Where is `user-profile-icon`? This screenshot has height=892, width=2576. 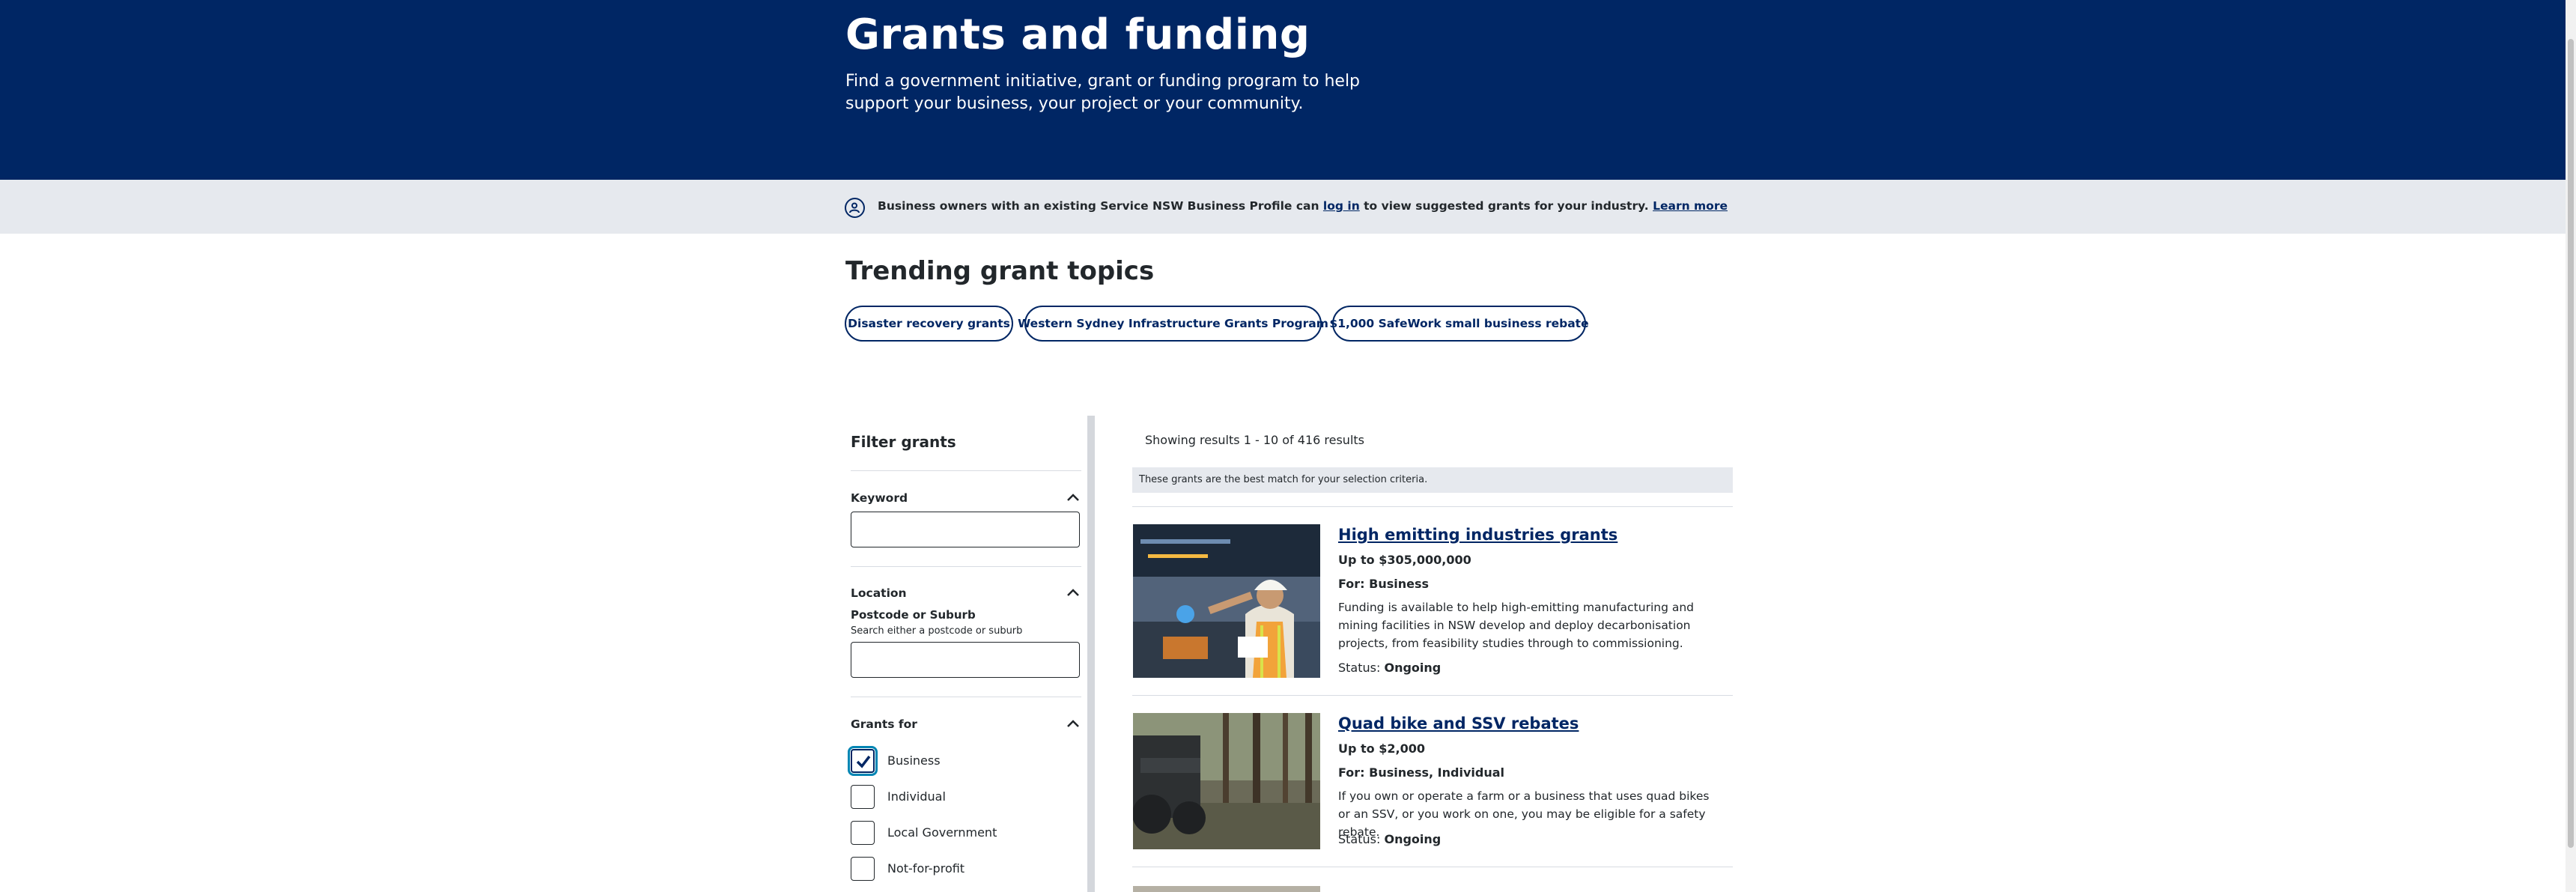 user-profile-icon is located at coordinates (855, 208).